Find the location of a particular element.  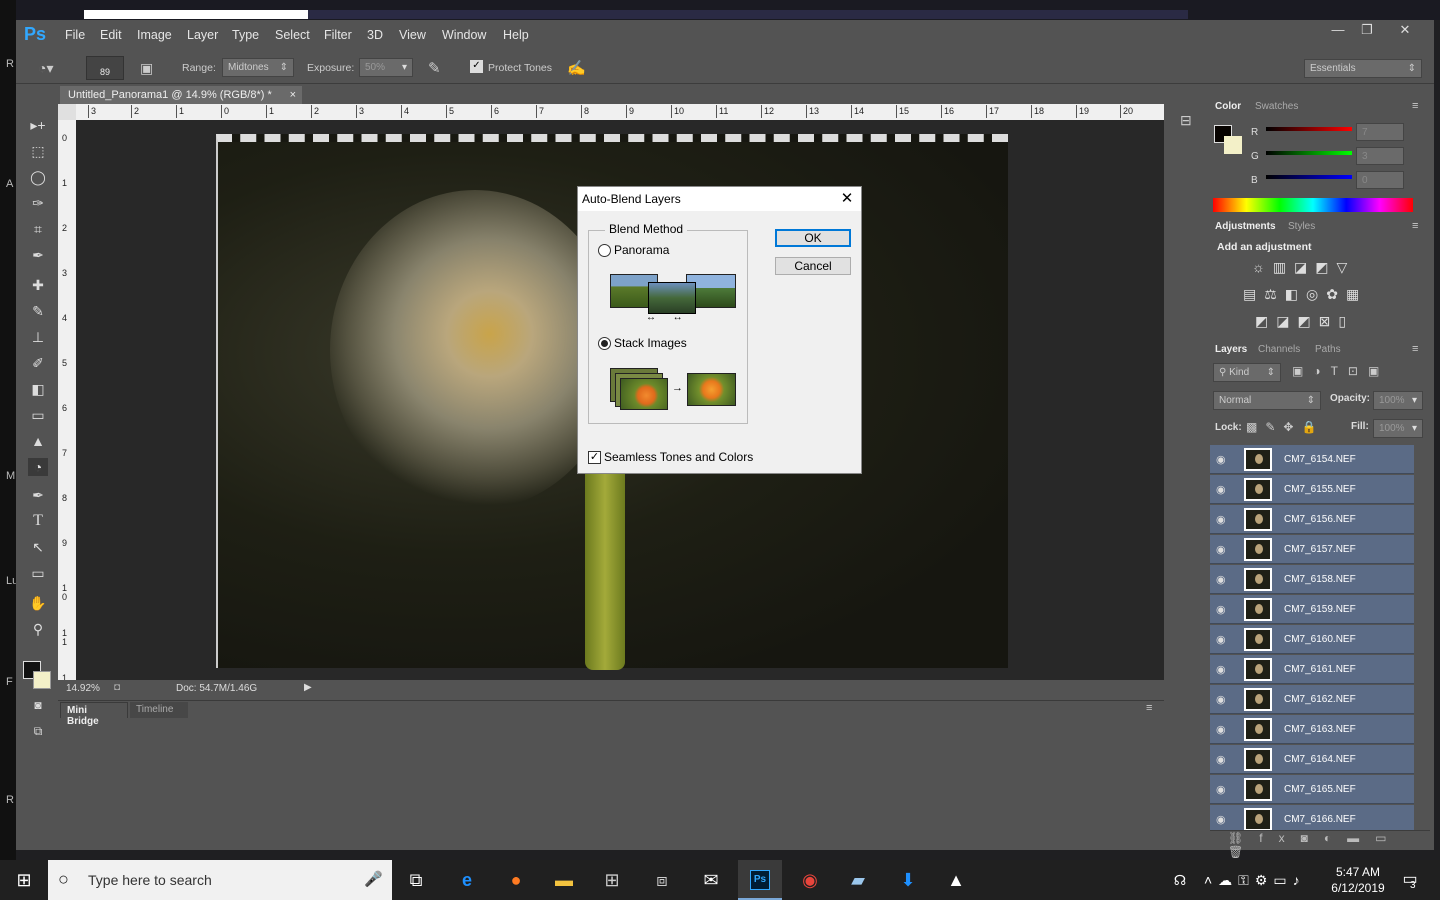

menu-layer: Layer is located at coordinates (202, 35).